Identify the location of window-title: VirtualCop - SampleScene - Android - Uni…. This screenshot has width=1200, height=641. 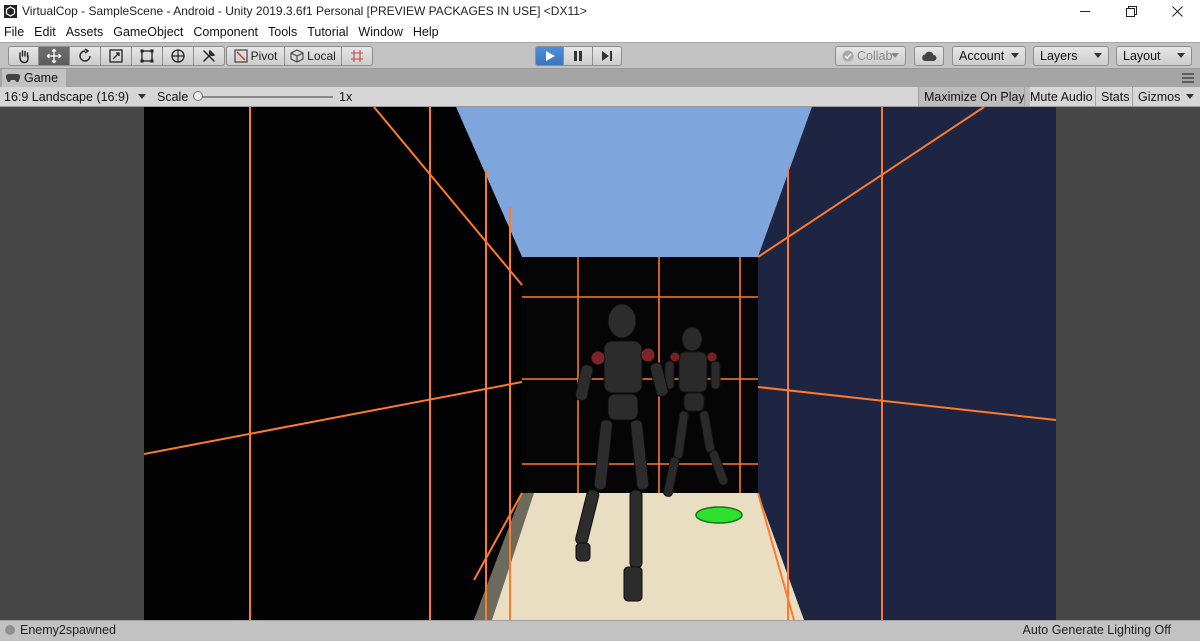
(304, 11).